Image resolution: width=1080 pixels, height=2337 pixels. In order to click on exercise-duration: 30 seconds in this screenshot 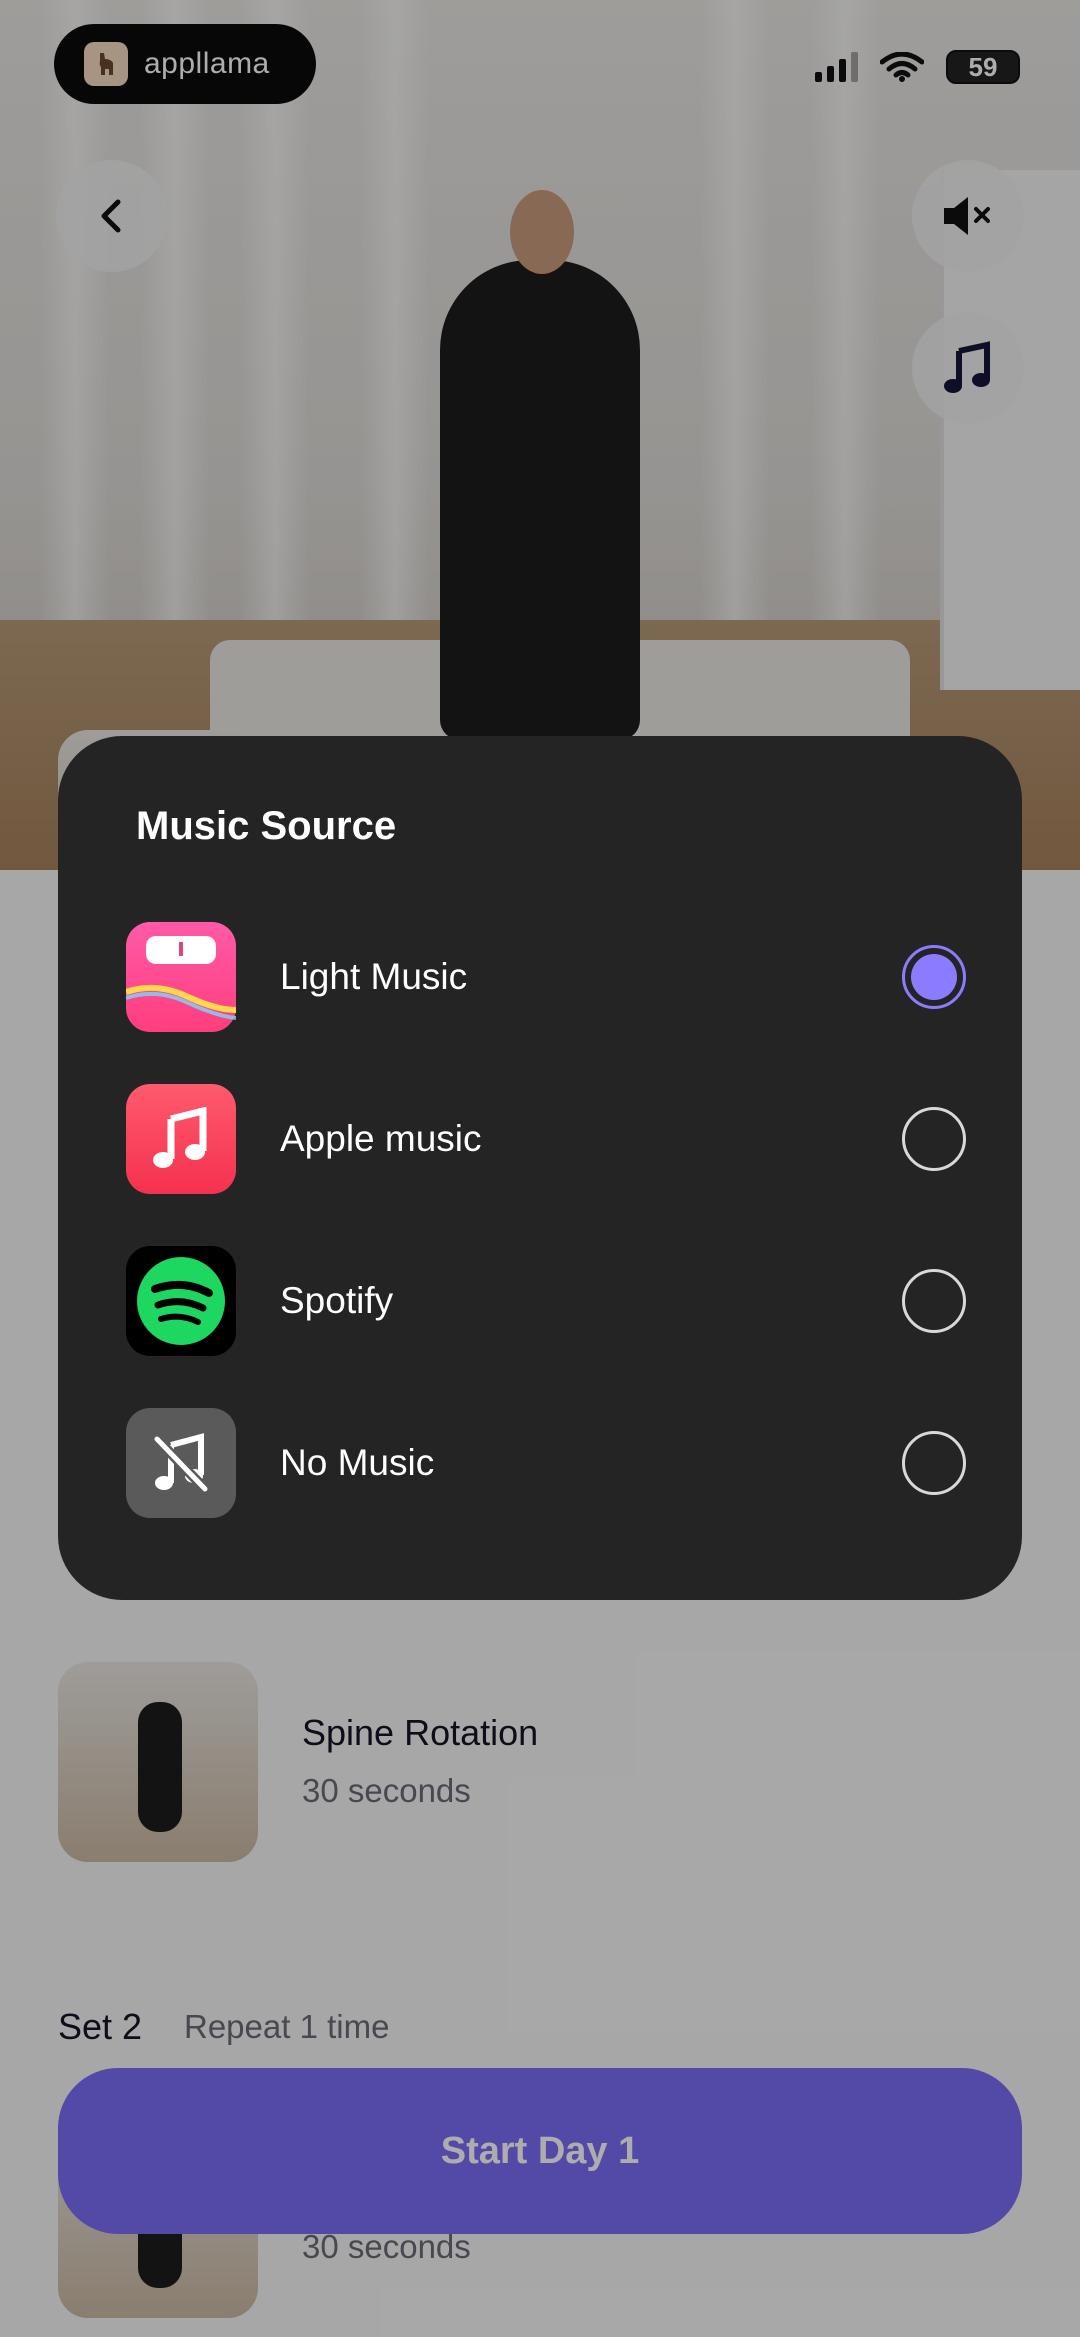, I will do `click(386, 1790)`.